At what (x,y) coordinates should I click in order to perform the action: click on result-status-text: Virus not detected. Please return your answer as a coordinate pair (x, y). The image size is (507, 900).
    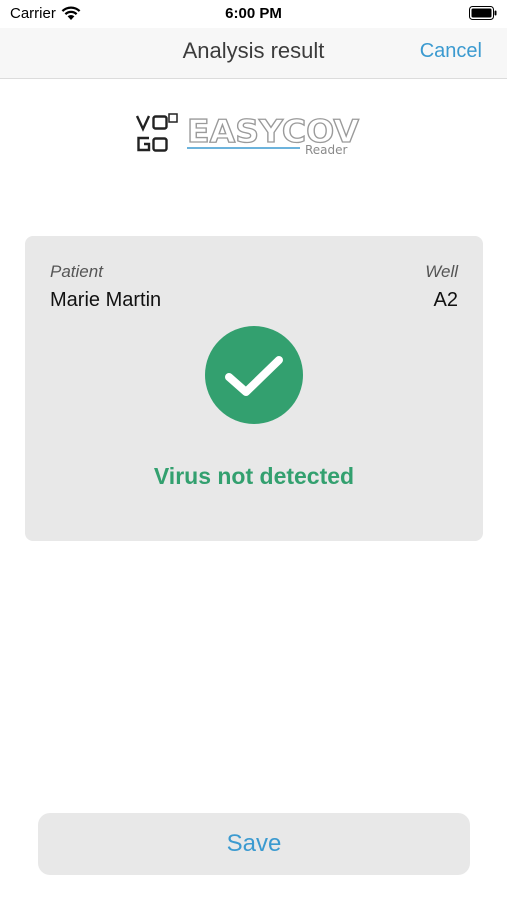
    Looking at the image, I should click on (254, 476).